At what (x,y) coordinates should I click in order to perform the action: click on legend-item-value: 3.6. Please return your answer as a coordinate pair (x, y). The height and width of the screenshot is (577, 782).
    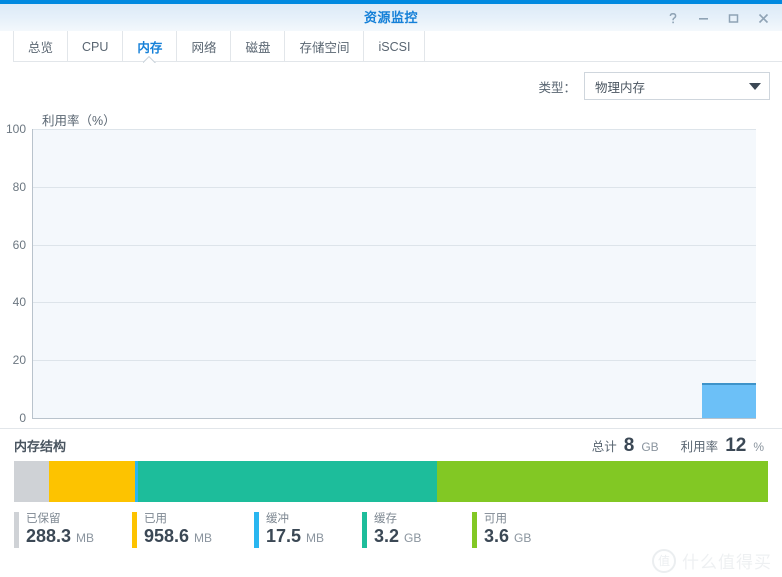
    Looking at the image, I should click on (497, 536).